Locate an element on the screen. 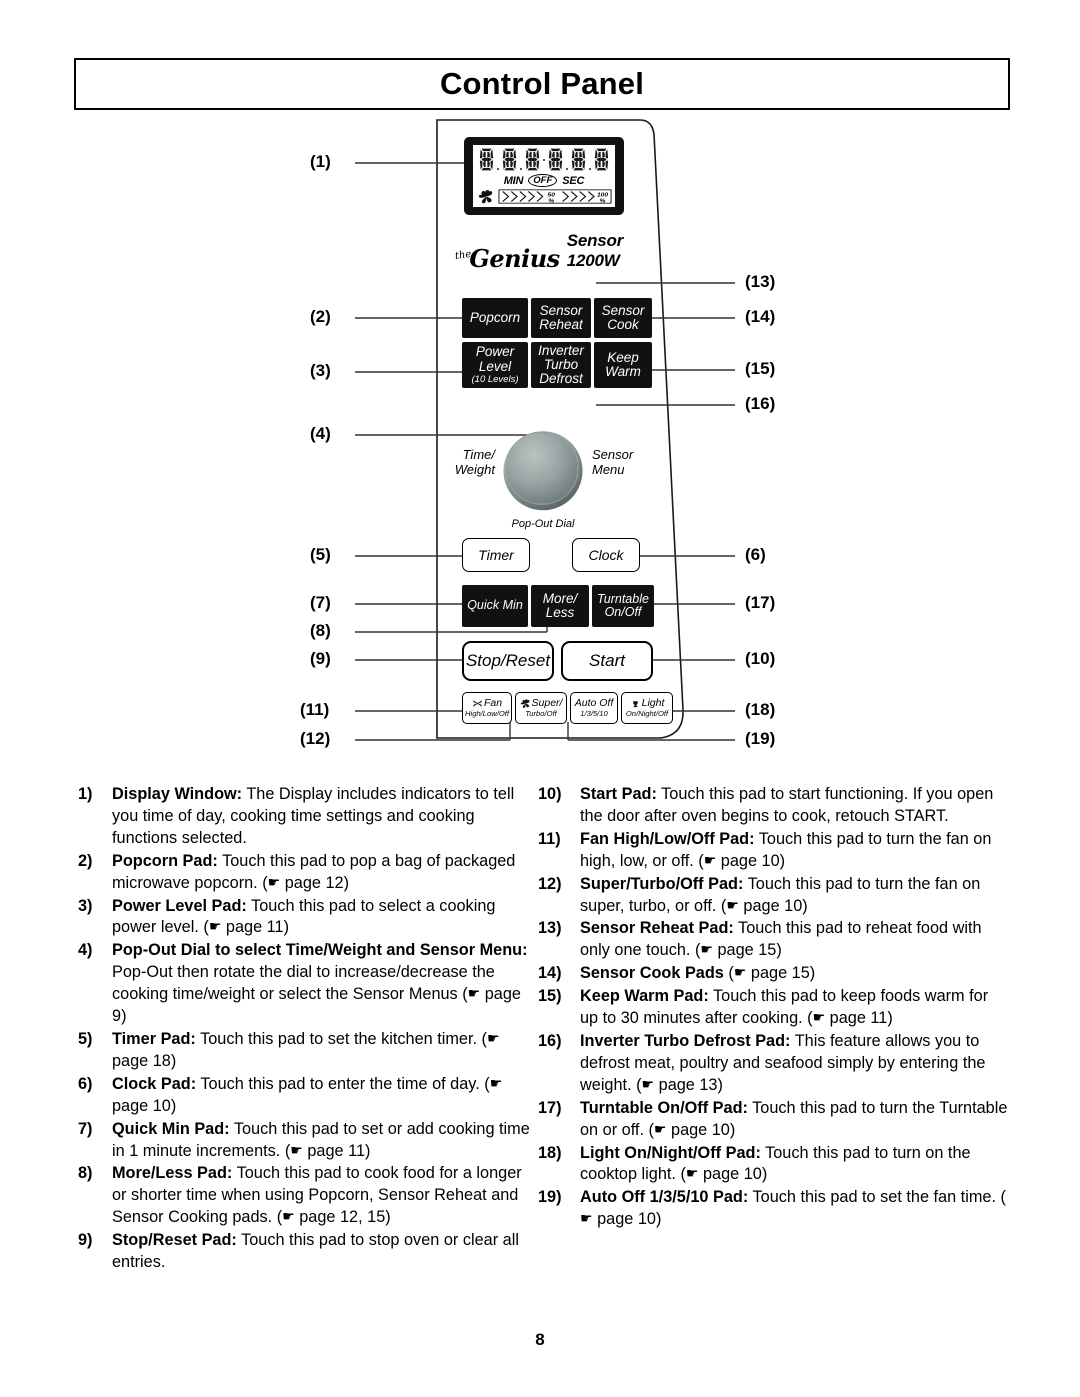 The width and height of the screenshot is (1080, 1397). page-reference: page 12 is located at coordinates (312, 882).